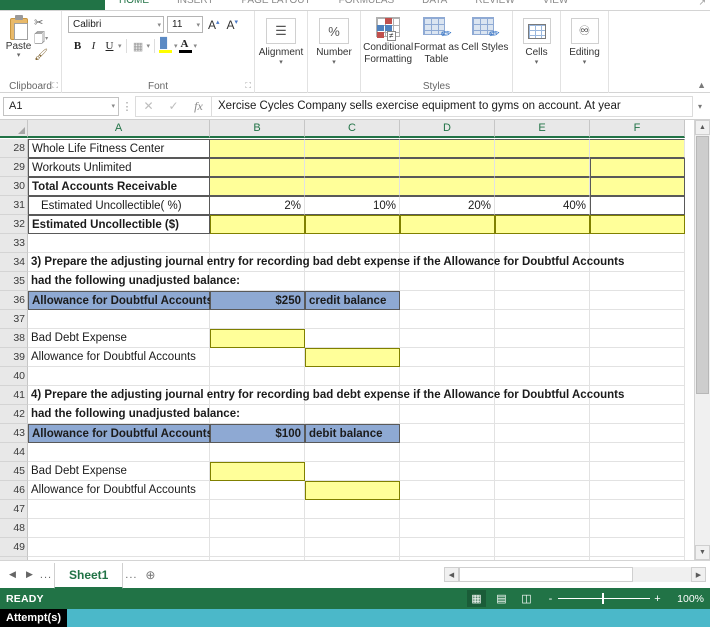 The image size is (710, 643). Describe the element at coordinates (637, 509) in the screenshot. I see `cell-F47` at that location.